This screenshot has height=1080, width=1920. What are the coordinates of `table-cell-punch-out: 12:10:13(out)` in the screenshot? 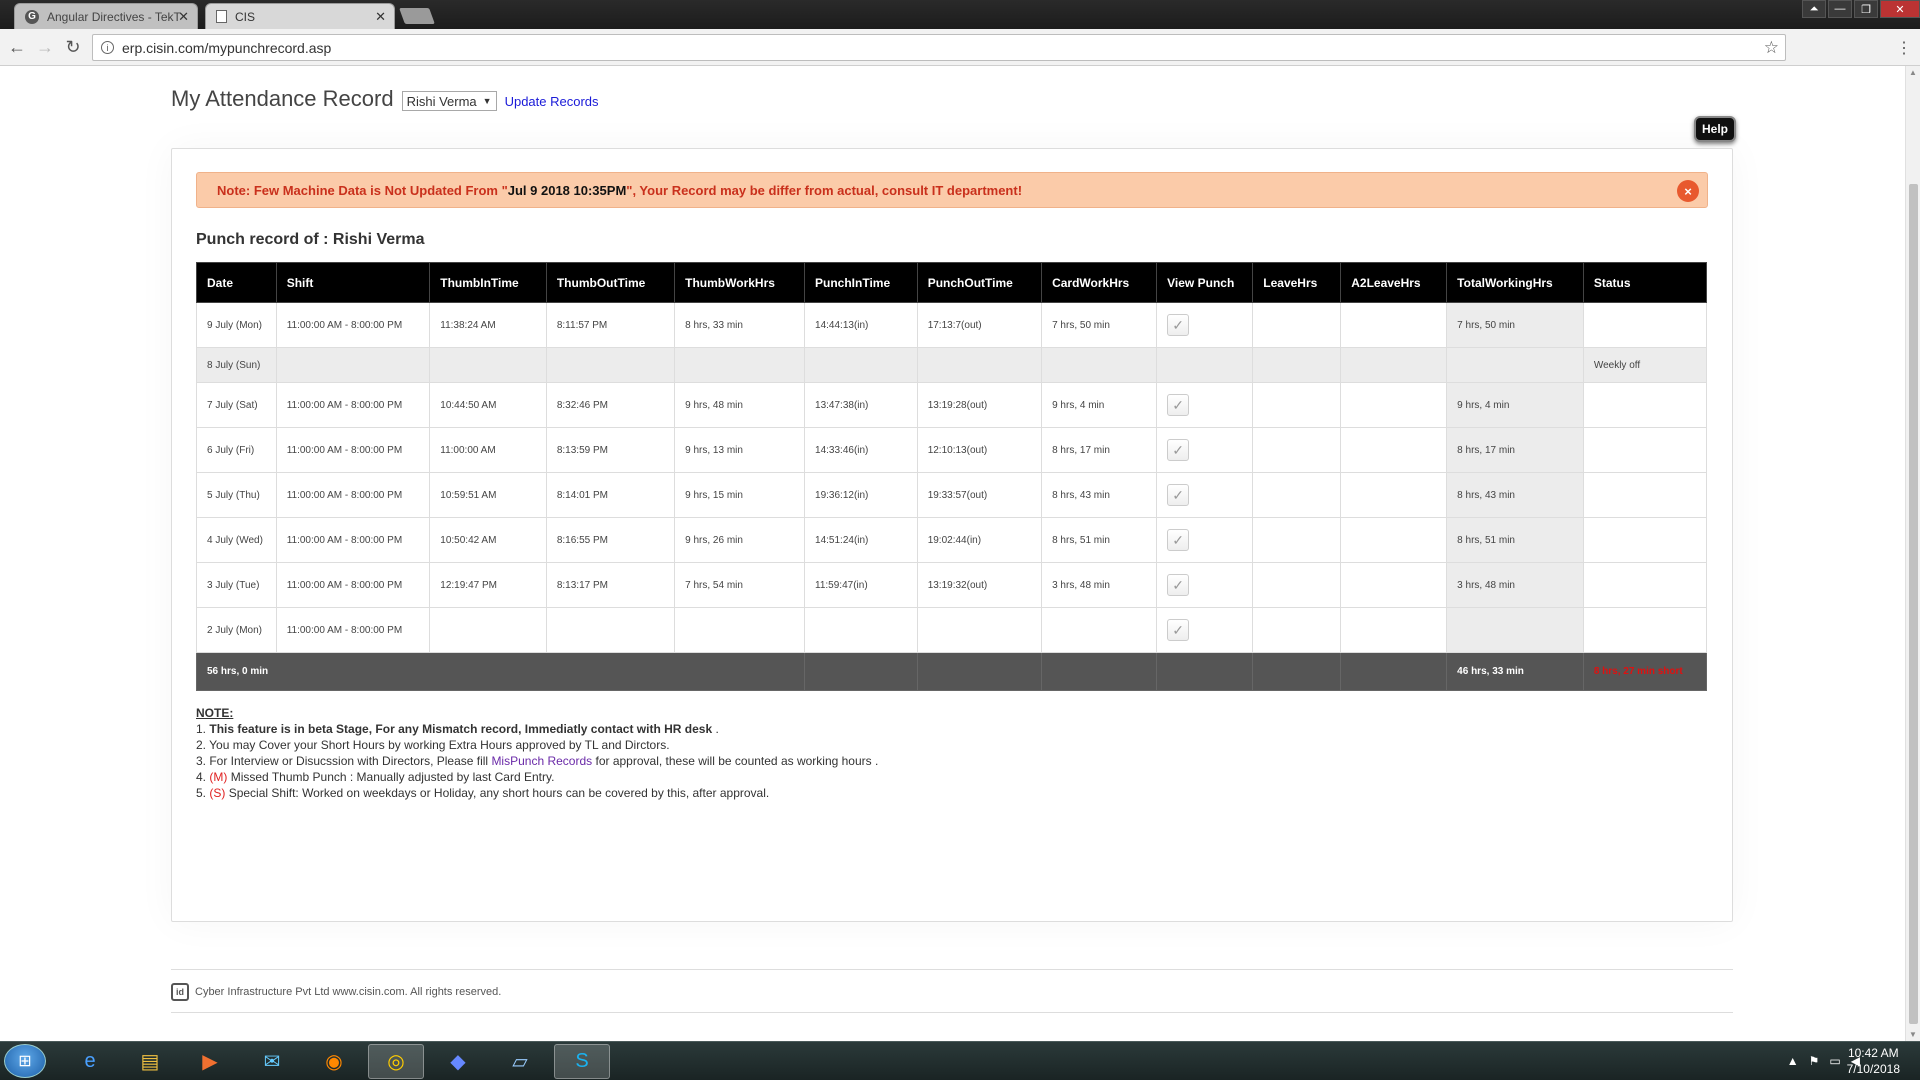 It's located at (979, 450).